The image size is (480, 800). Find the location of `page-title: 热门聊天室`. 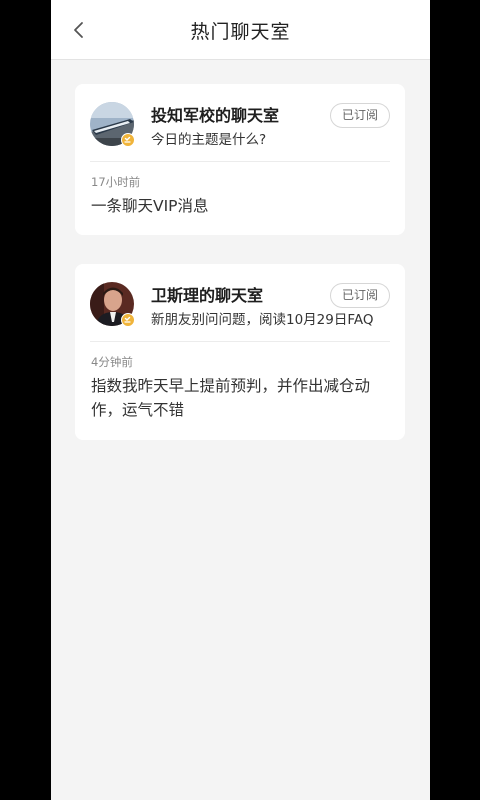

page-title: 热门聊天室 is located at coordinates (240, 32).